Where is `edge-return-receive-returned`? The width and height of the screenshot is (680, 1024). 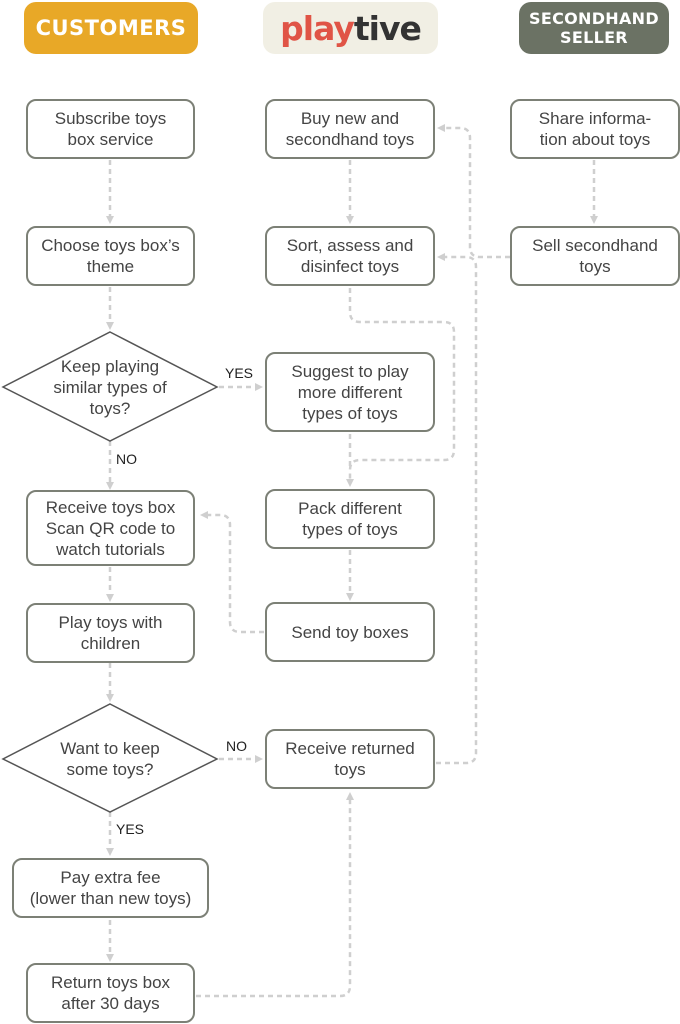
edge-return-receive-returned is located at coordinates (275, 895).